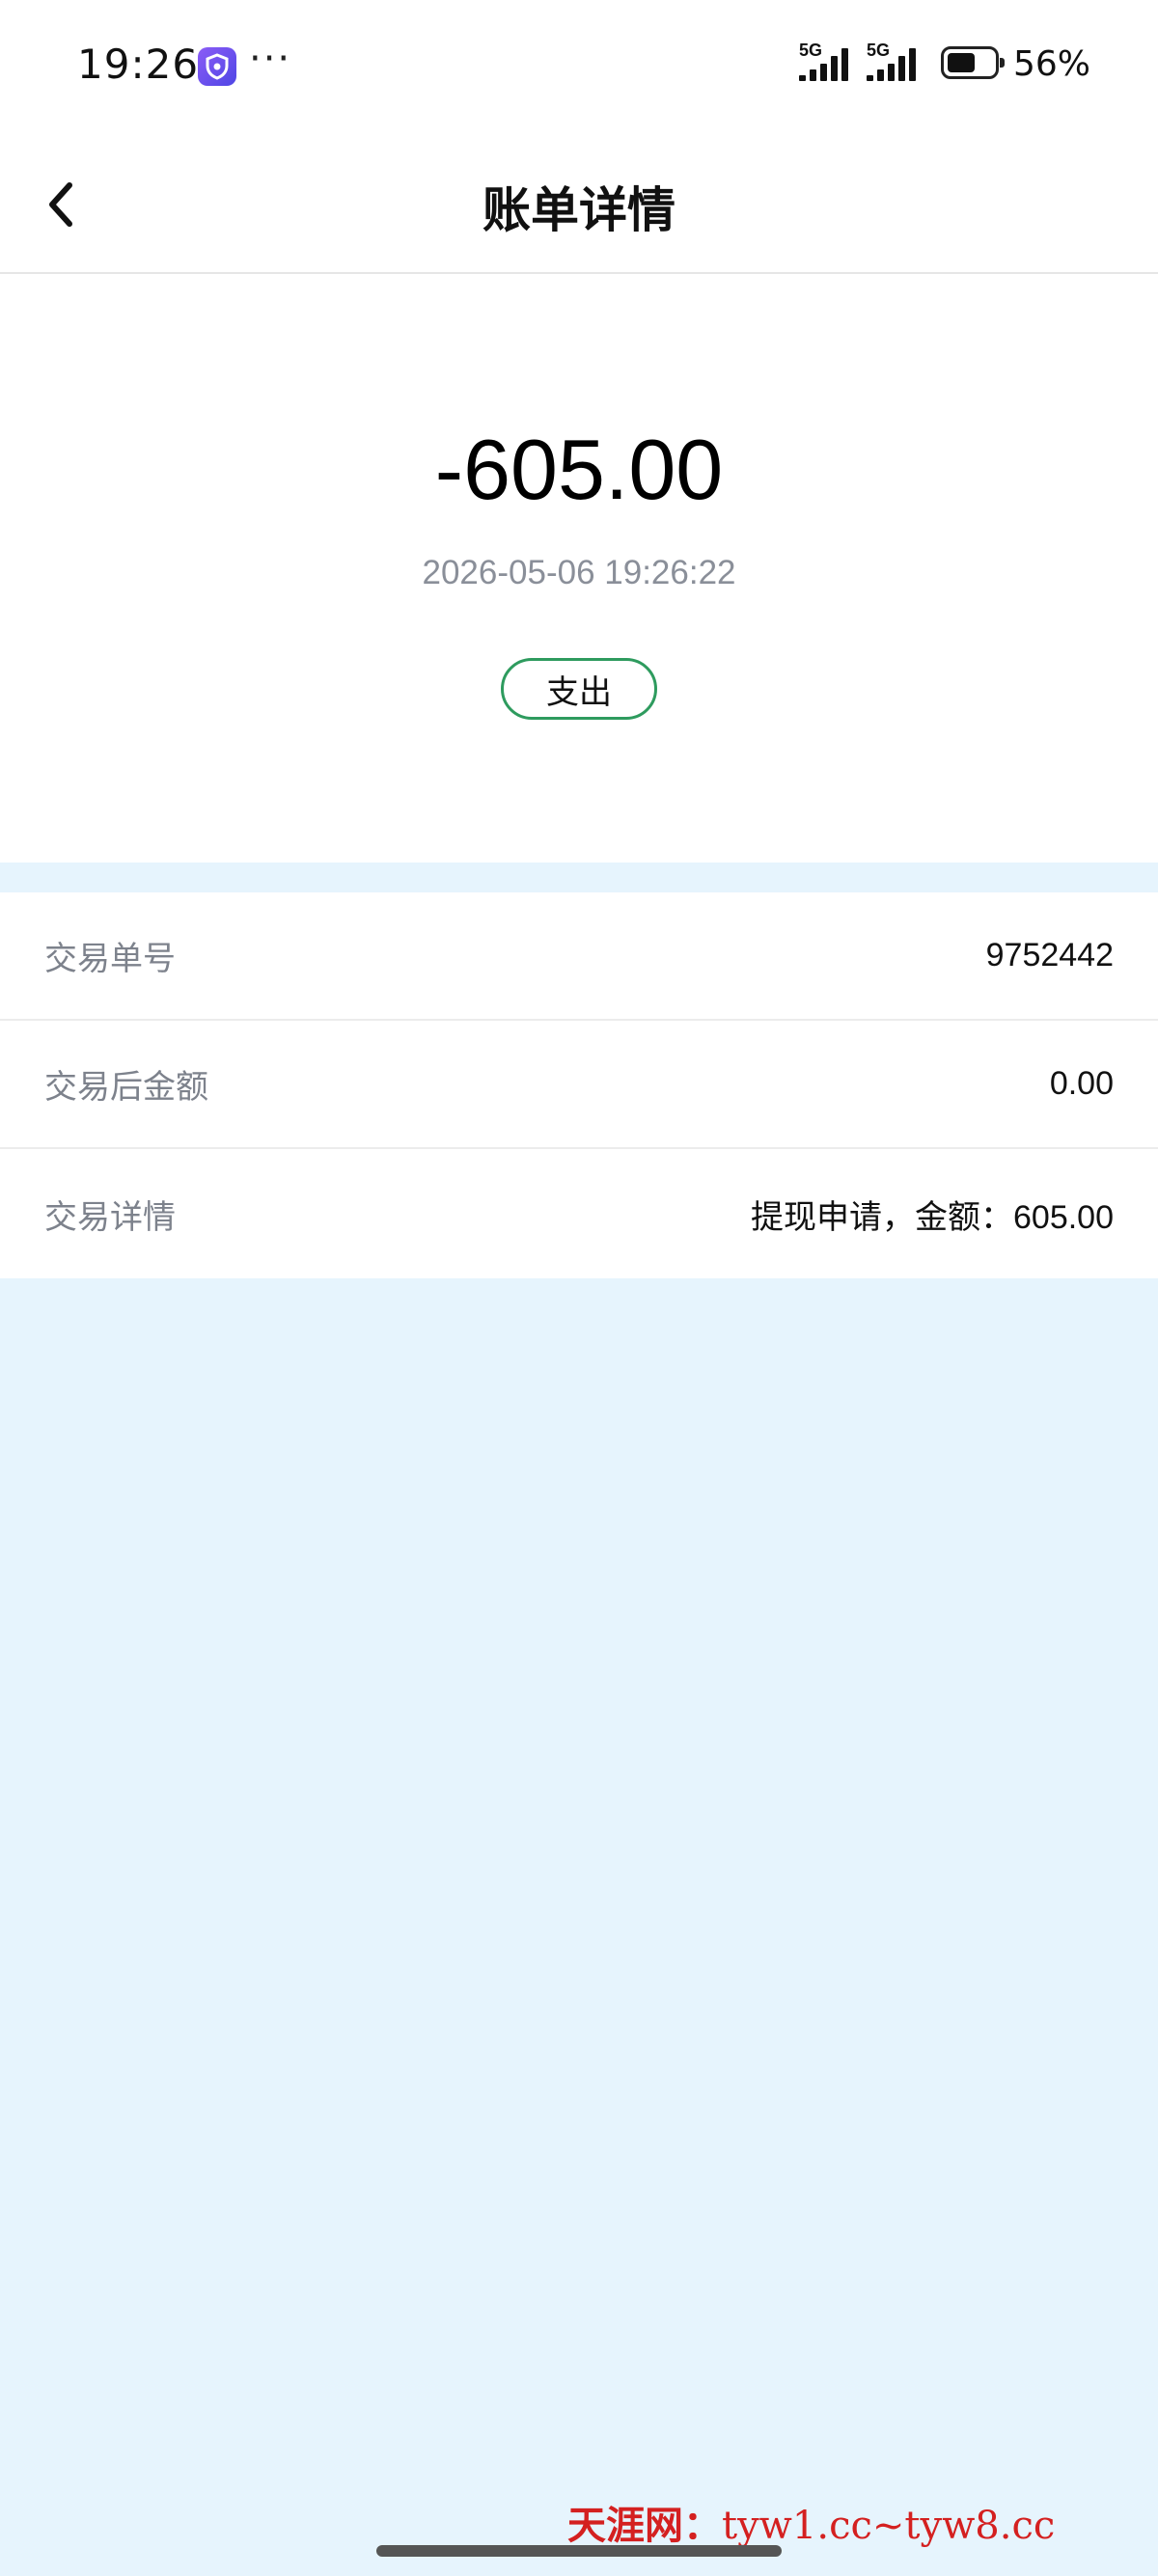 This screenshot has width=1158, height=2576. I want to click on watermark-brand: 天涯网：, so click(644, 2526).